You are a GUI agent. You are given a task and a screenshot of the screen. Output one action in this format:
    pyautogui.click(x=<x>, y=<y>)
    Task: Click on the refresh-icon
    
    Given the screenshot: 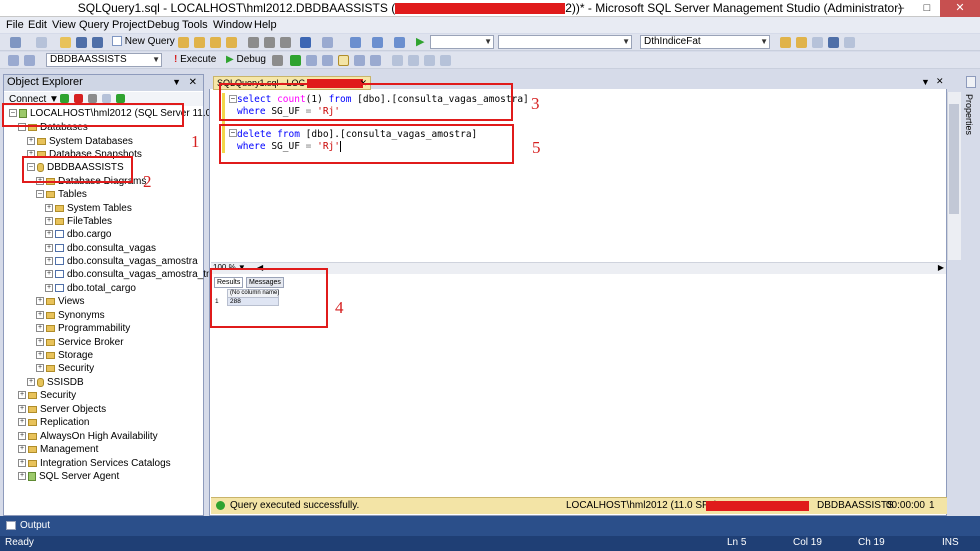 What is the action you would take?
    pyautogui.click(x=120, y=98)
    